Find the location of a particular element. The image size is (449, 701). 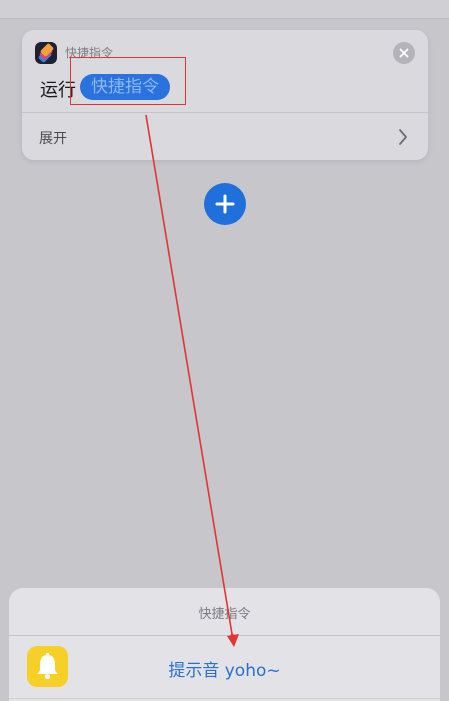

sheet-title: 快捷指令 is located at coordinates (224, 614).